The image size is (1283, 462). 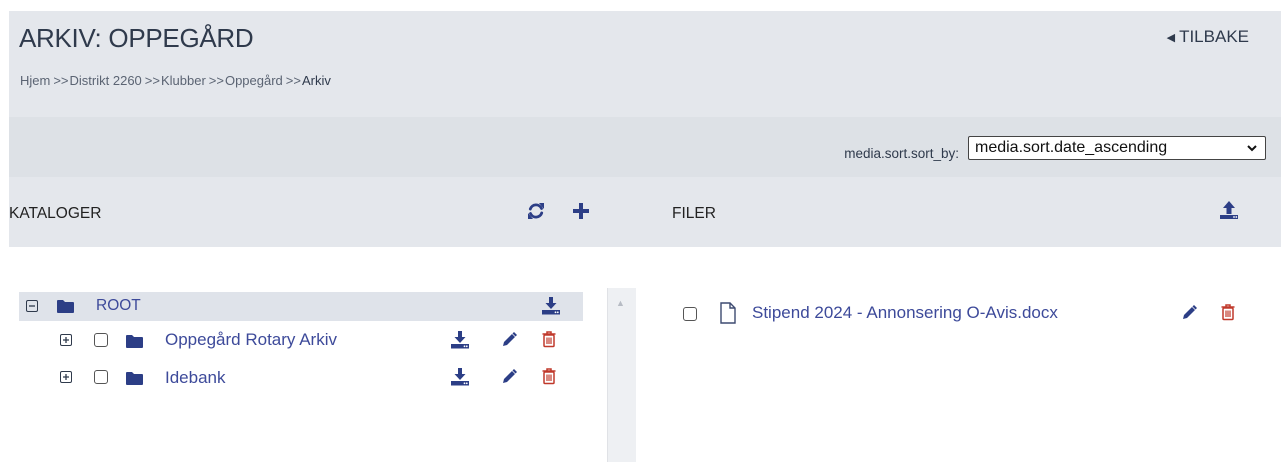 What do you see at coordinates (32, 306) in the screenshot?
I see `collapse-icon` at bounding box center [32, 306].